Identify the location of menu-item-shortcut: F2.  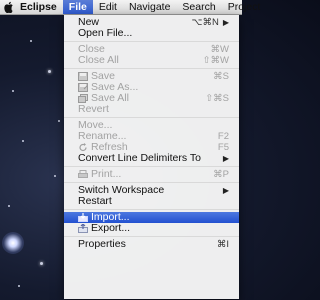
(223, 136).